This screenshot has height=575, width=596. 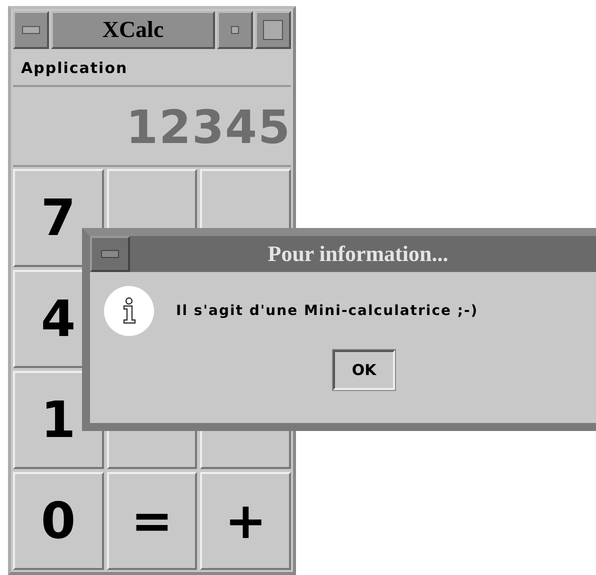 I want to click on info-icon, so click(x=129, y=311).